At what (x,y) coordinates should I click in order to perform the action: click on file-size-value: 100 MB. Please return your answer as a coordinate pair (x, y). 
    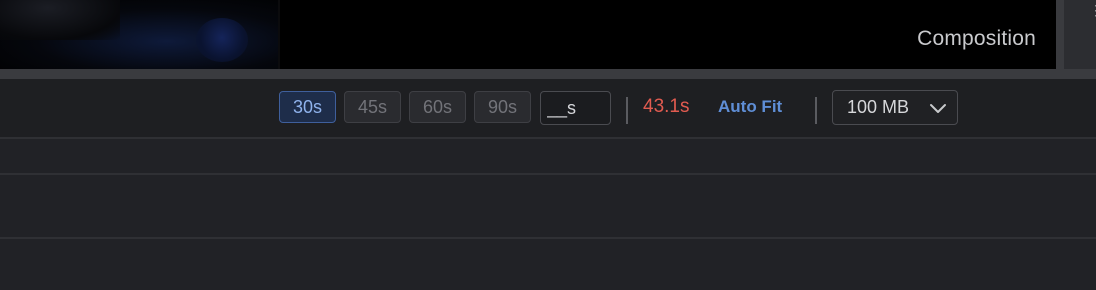
    Looking at the image, I should click on (878, 107).